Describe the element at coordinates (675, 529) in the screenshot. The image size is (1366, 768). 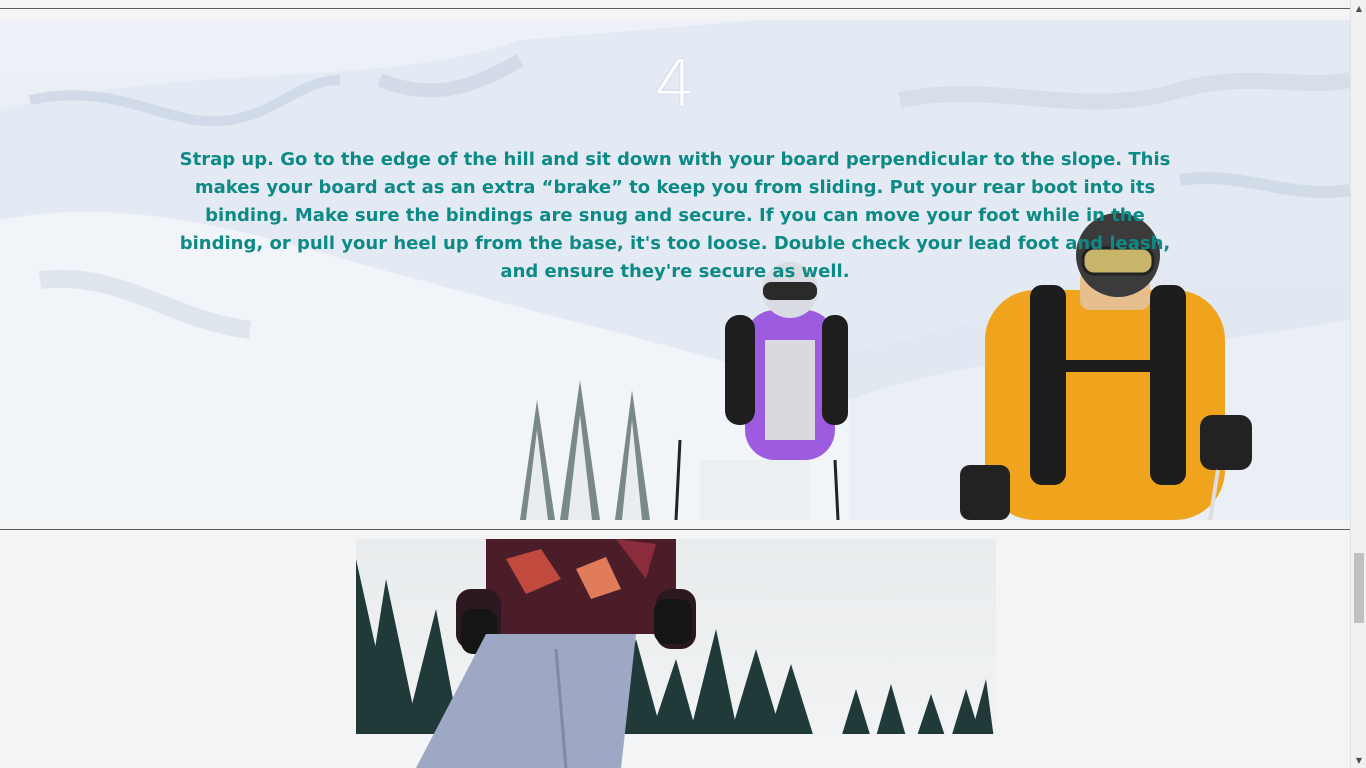
I see `section-divider` at that location.